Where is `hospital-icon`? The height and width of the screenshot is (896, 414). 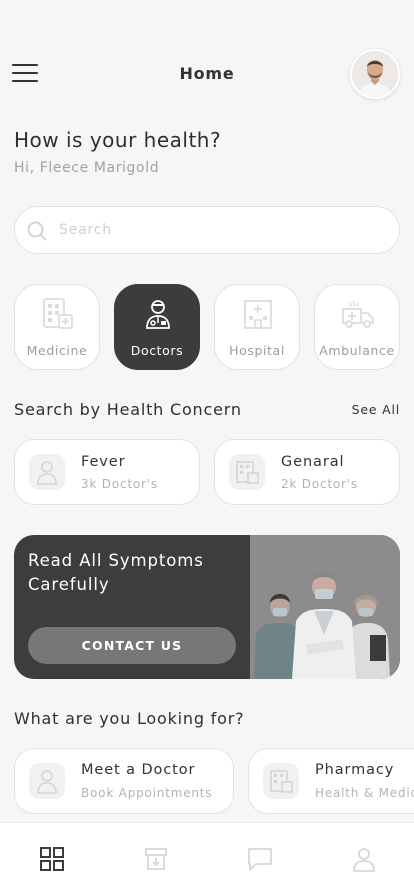
hospital-icon is located at coordinates (258, 314).